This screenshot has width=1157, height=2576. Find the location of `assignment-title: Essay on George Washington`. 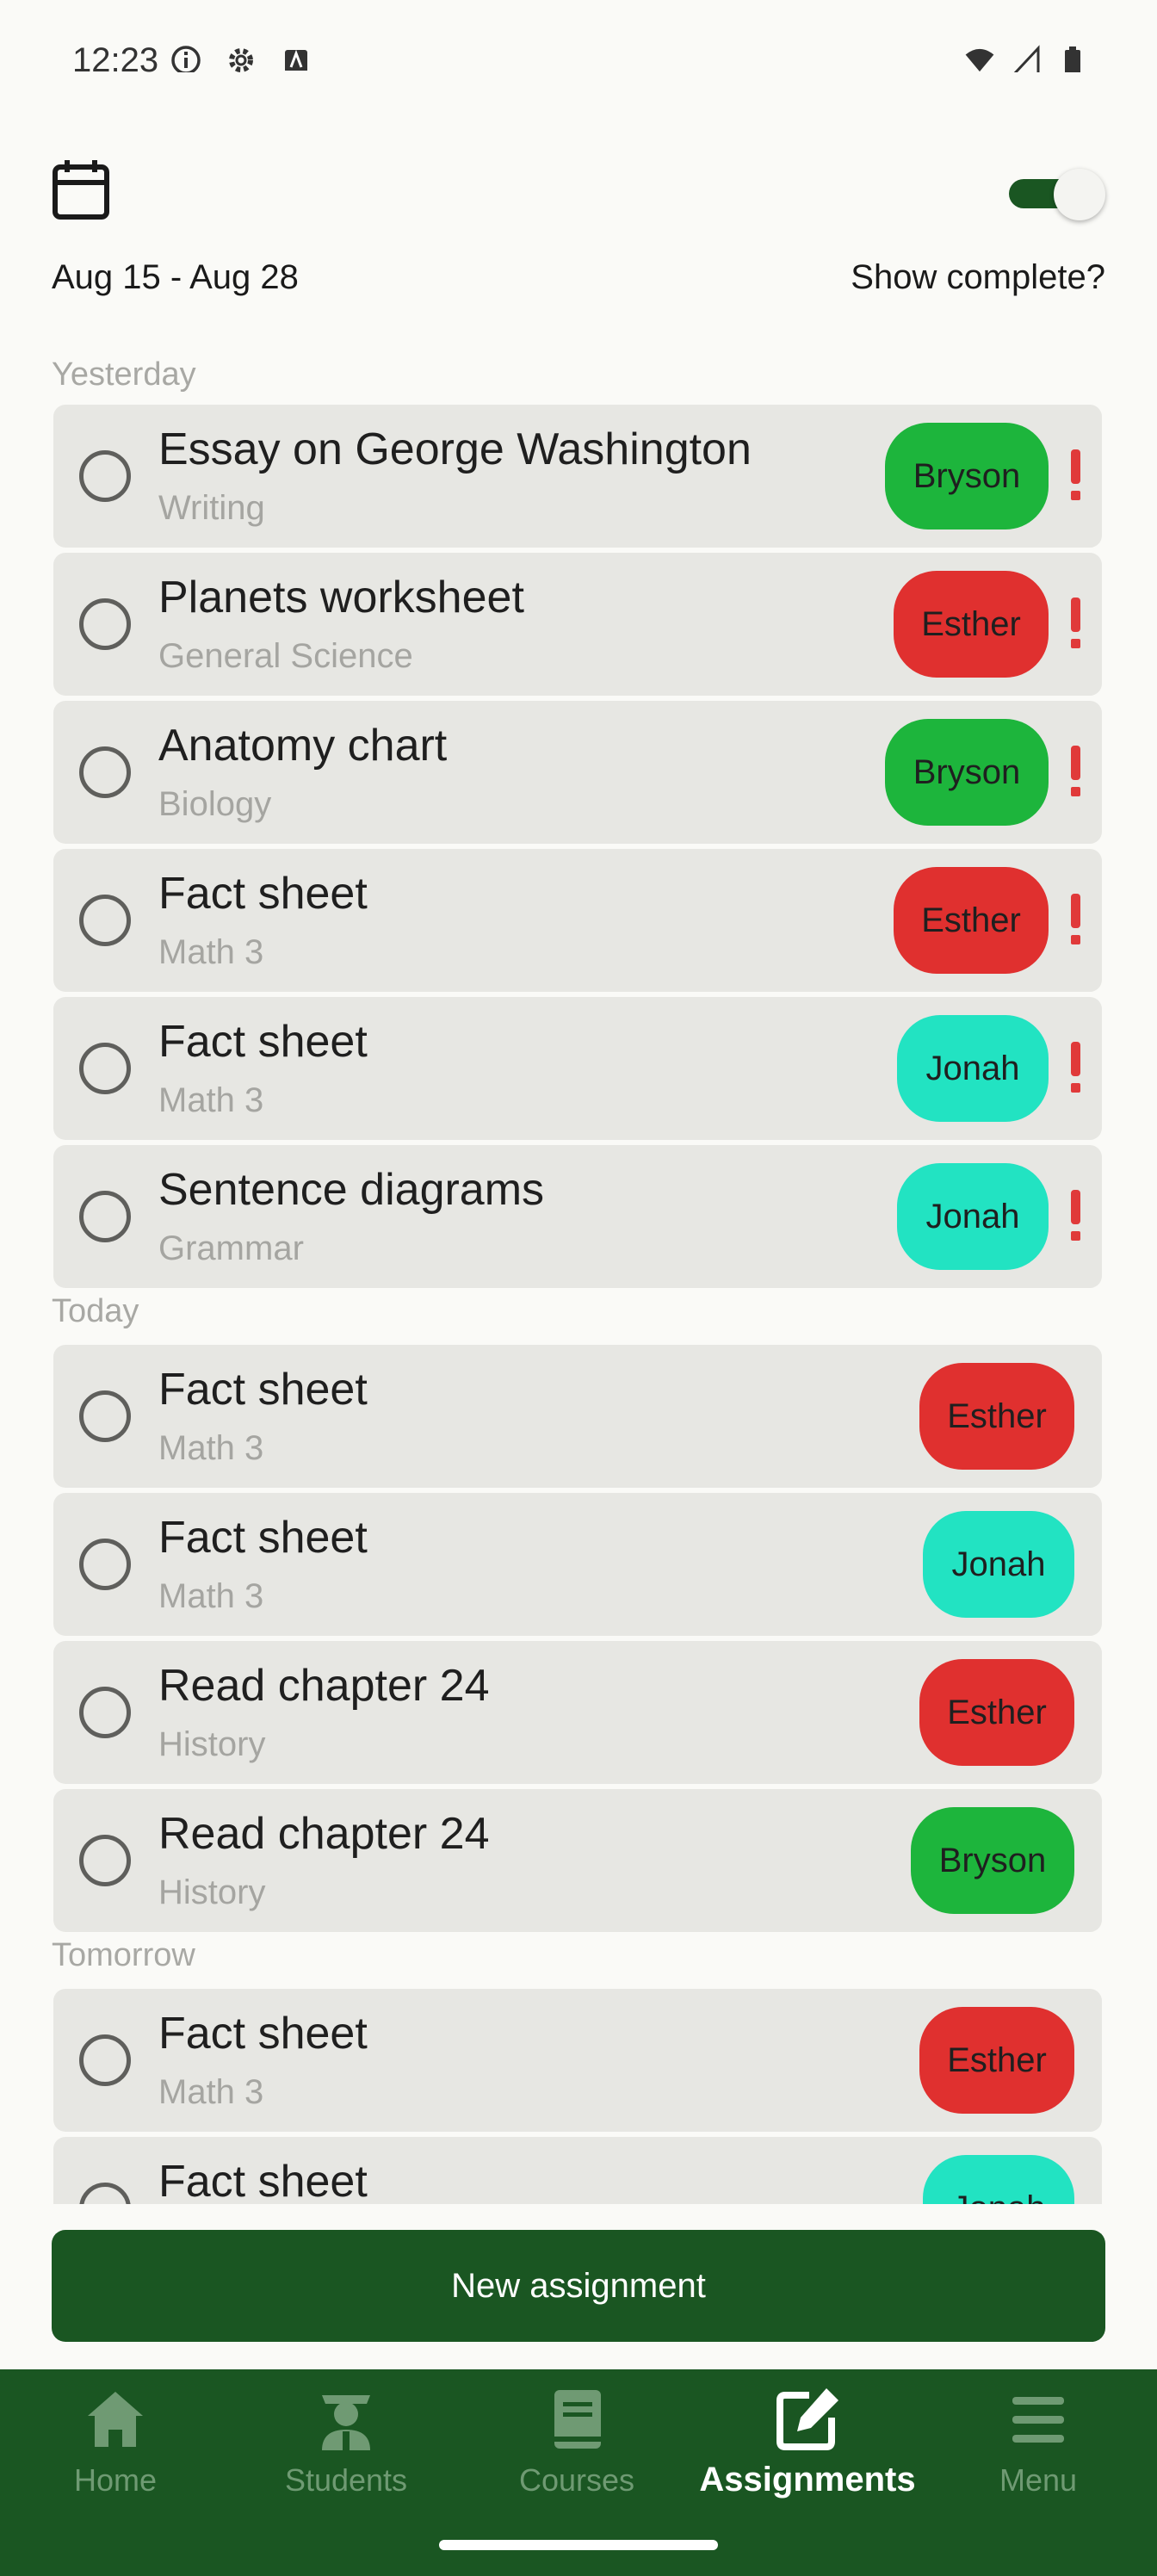

assignment-title: Essay on George Washington is located at coordinates (455, 449).